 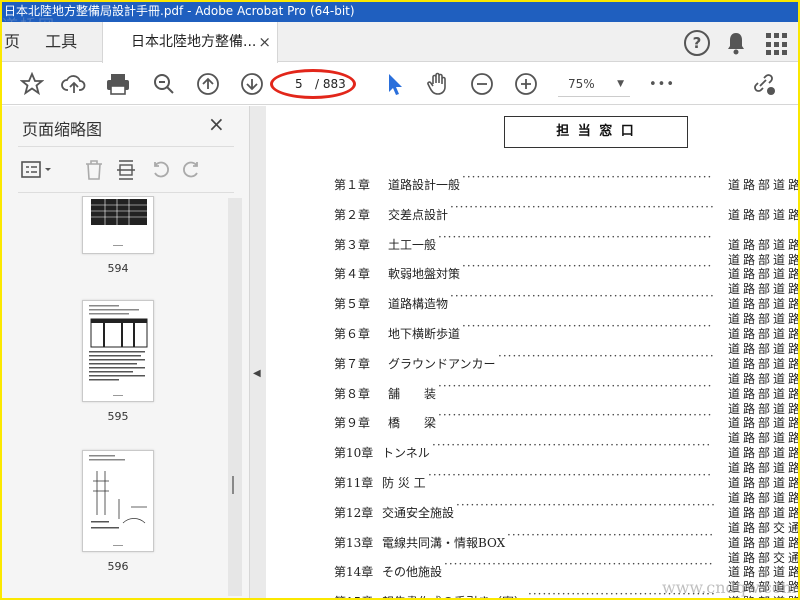 I want to click on select-pointer-icon, so click(x=394, y=84).